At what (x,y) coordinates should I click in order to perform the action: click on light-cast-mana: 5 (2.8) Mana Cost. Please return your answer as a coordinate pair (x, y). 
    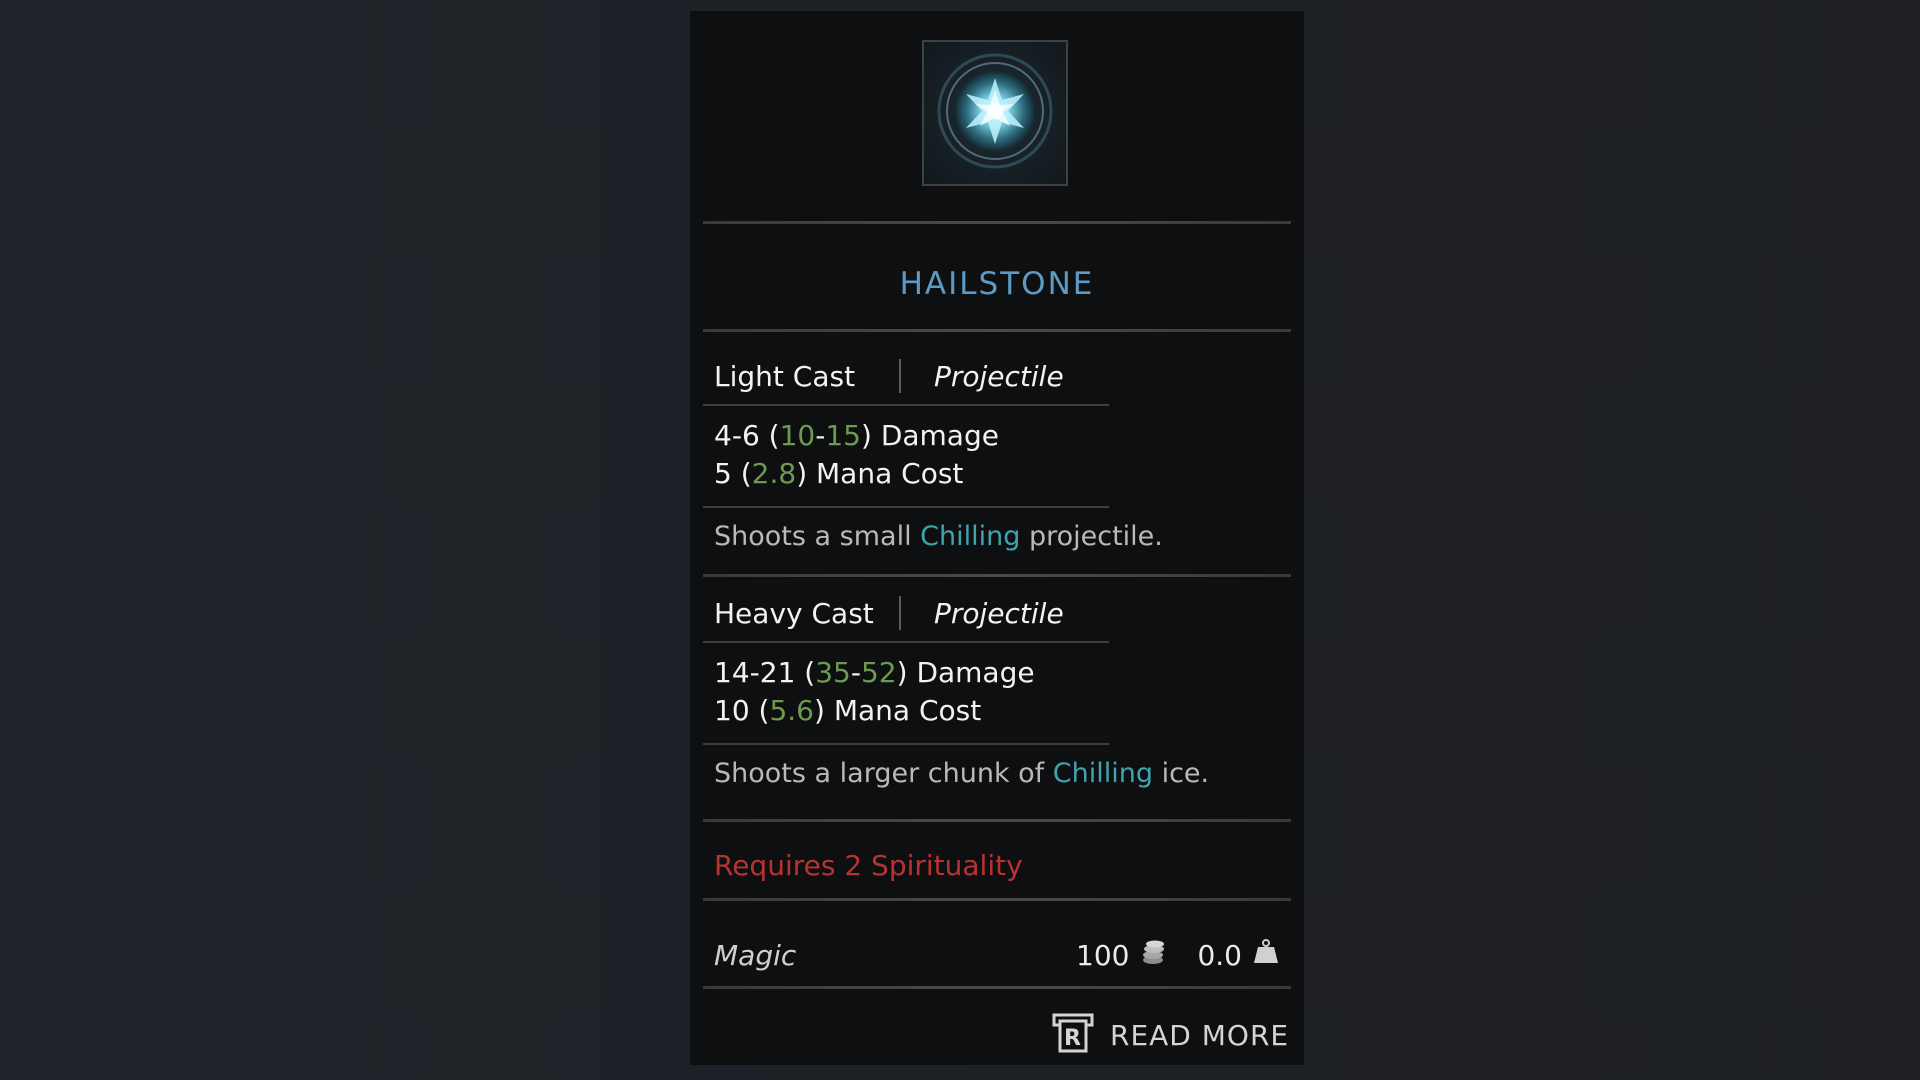
    Looking at the image, I should click on (839, 473).